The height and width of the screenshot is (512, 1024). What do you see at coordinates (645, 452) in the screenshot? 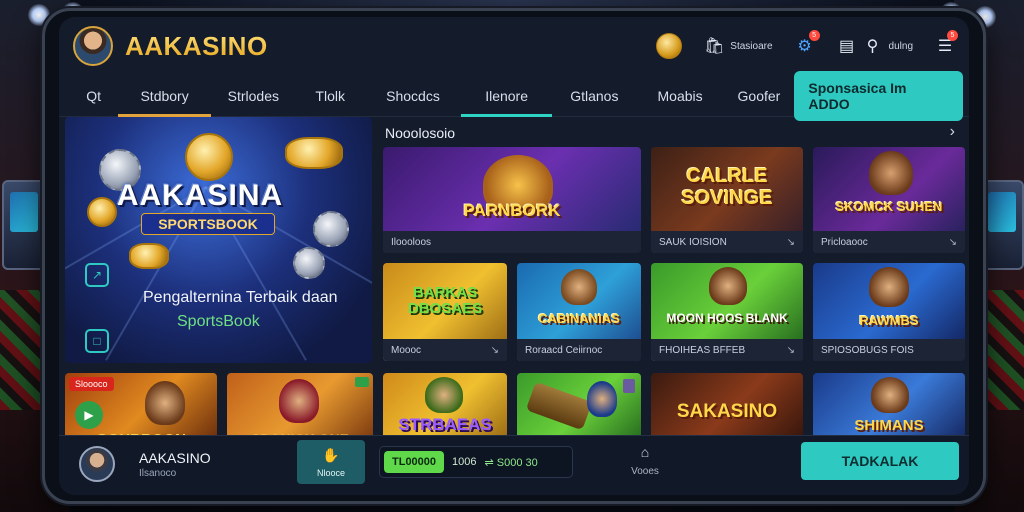
I see `home-icon: ⌂` at bounding box center [645, 452].